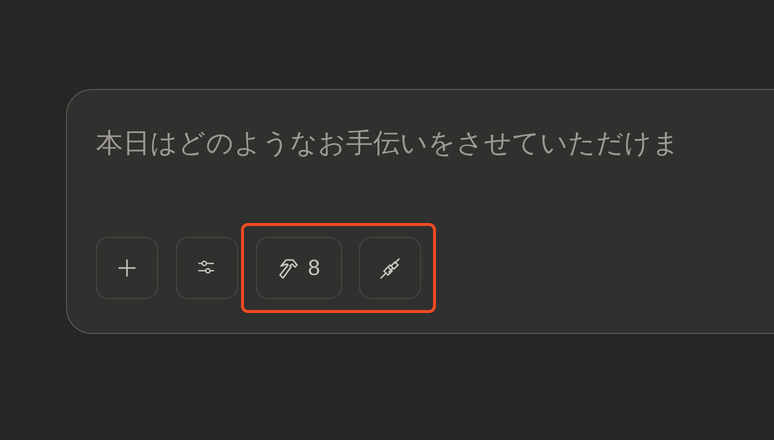 Image resolution: width=774 pixels, height=440 pixels. I want to click on plug-icon, so click(390, 268).